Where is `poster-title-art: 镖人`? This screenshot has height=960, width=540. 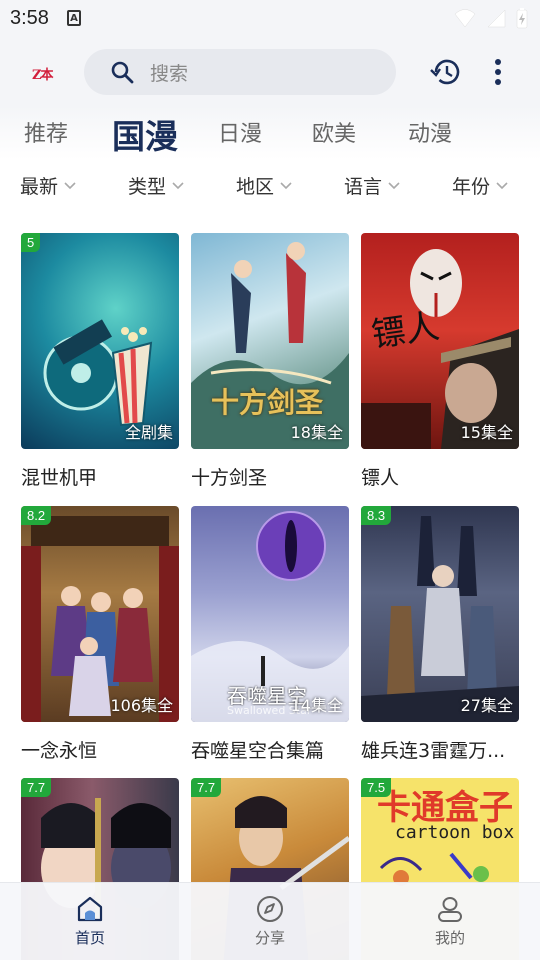 poster-title-art: 镖人 is located at coordinates (405, 331).